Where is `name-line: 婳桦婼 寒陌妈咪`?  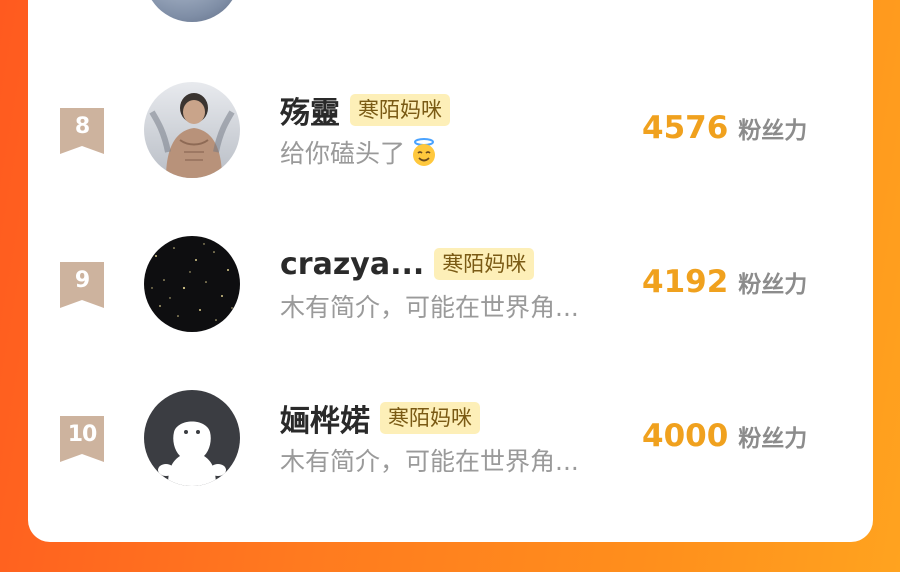
name-line: 婳桦婼 寒陌妈咪 is located at coordinates (380, 419).